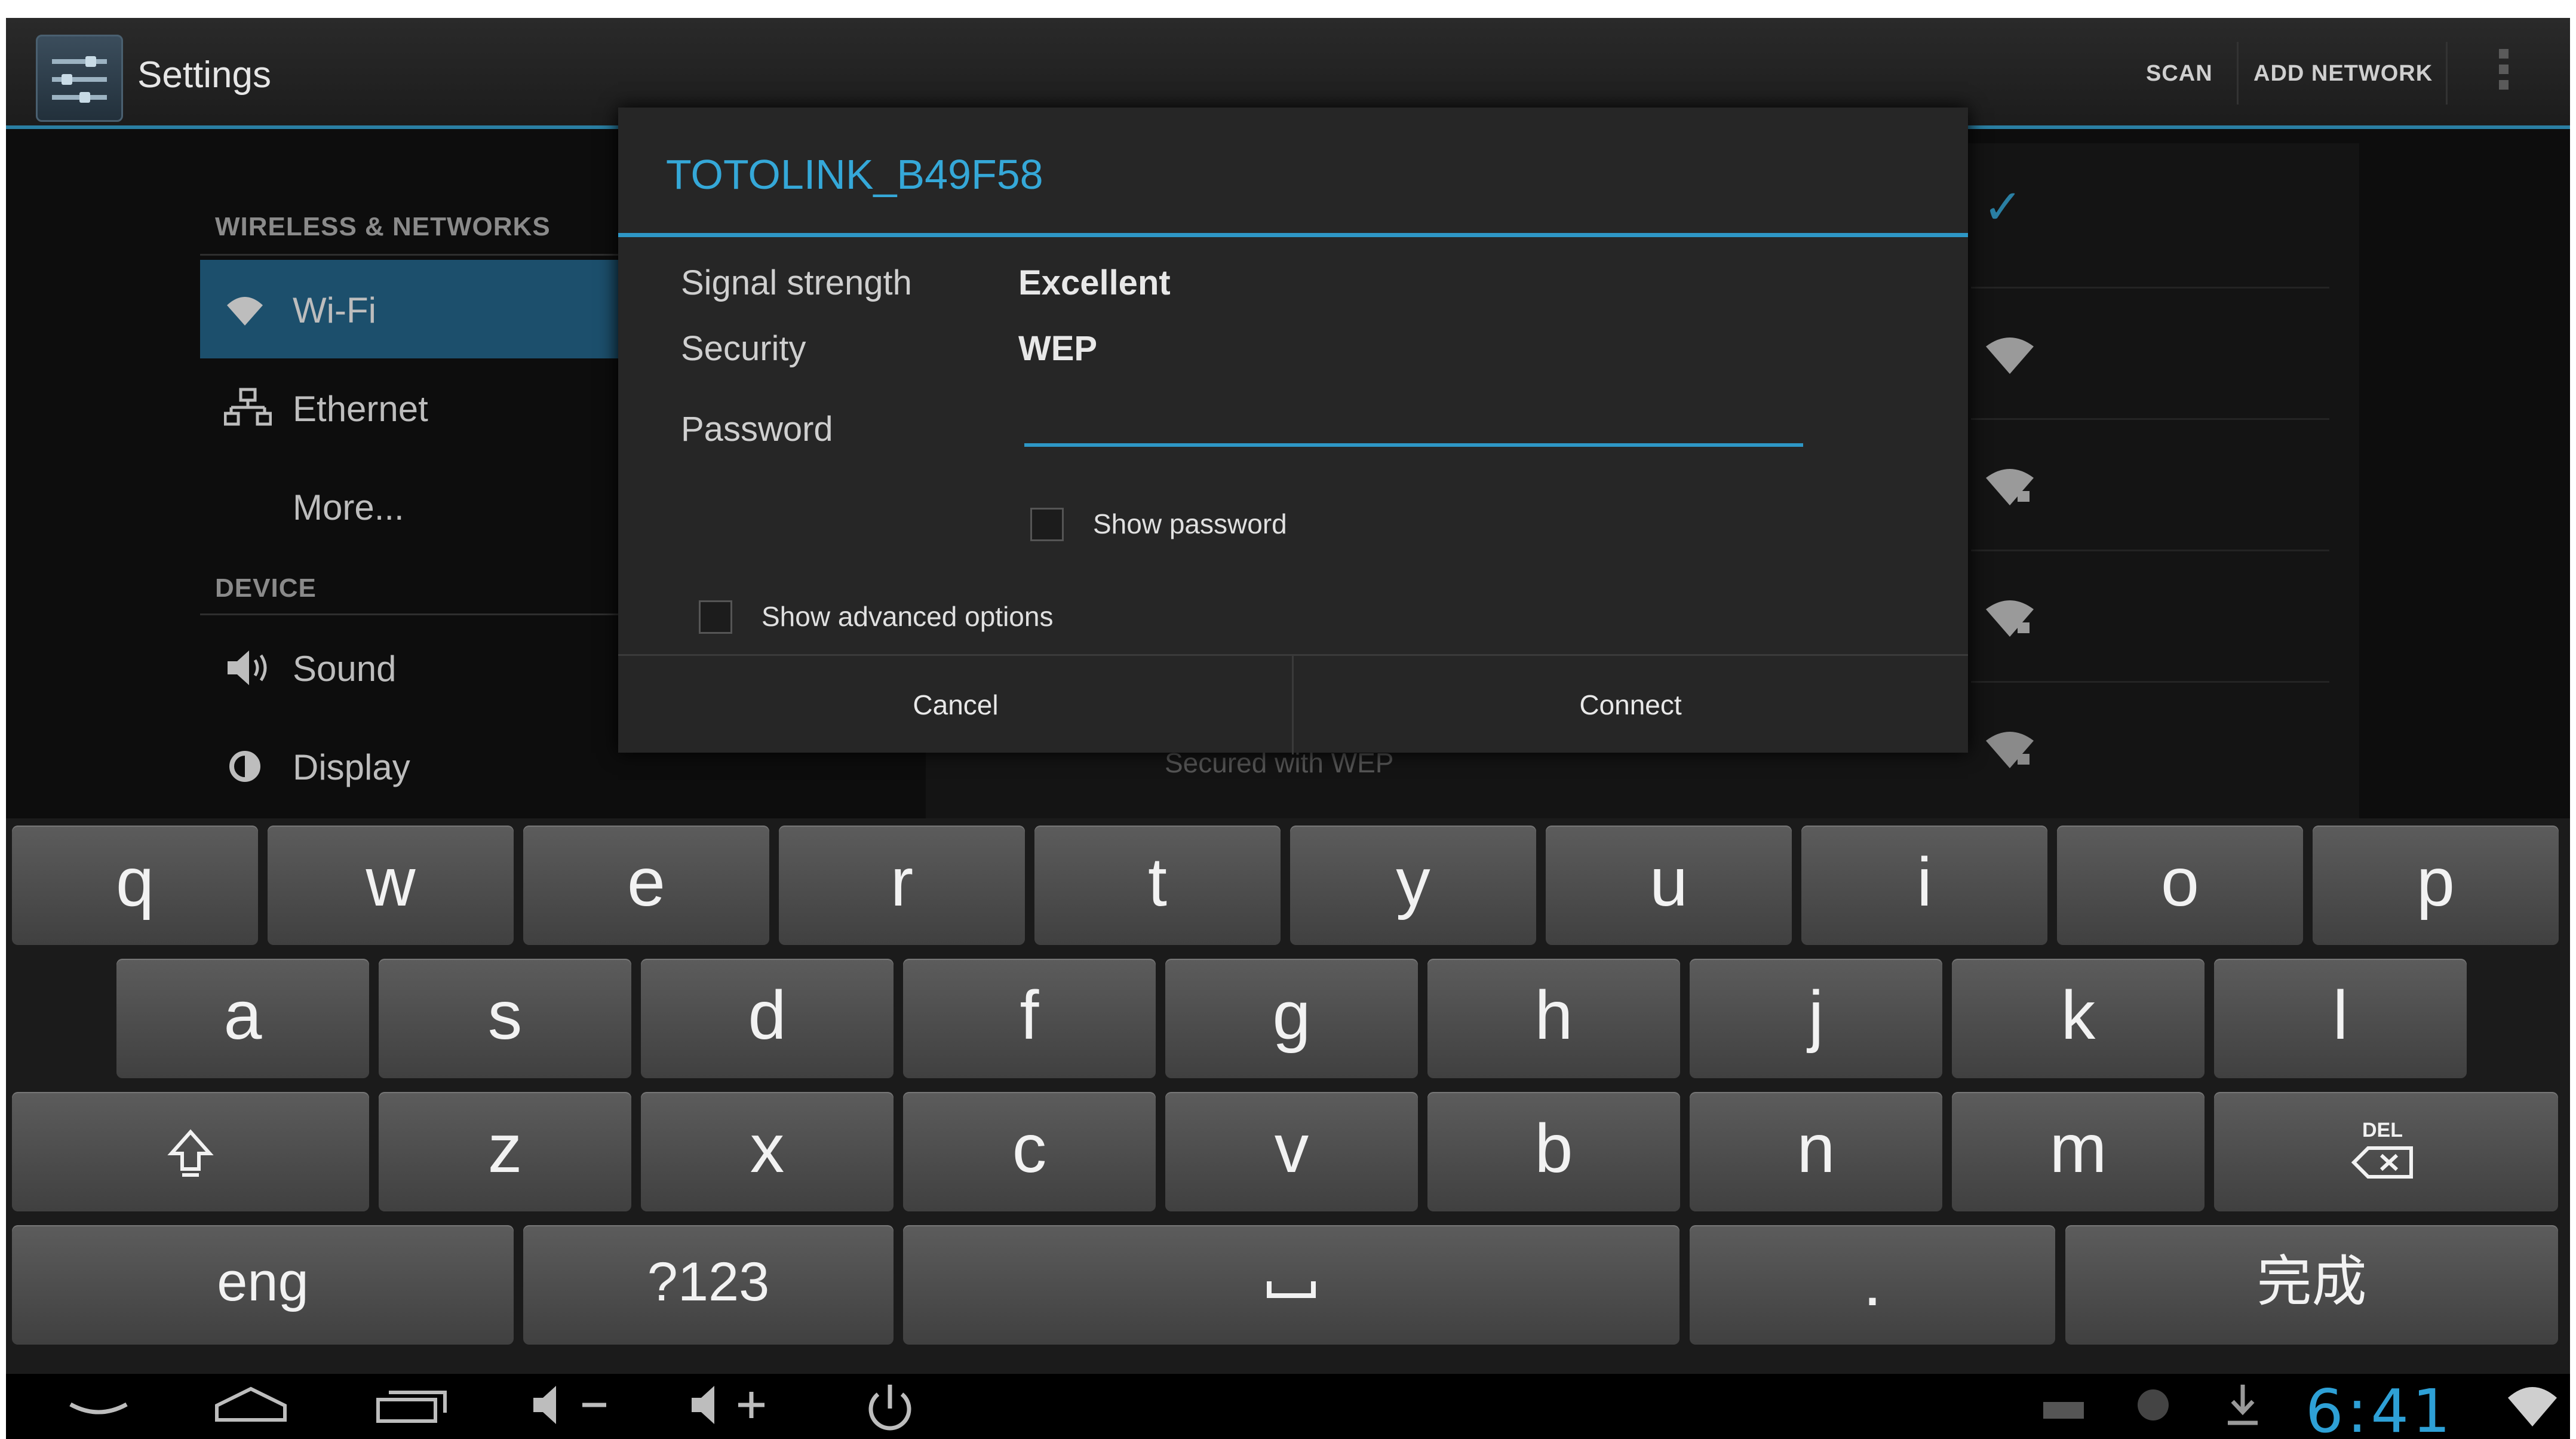 This screenshot has height=1439, width=2576. I want to click on key-a: a, so click(242, 1018).